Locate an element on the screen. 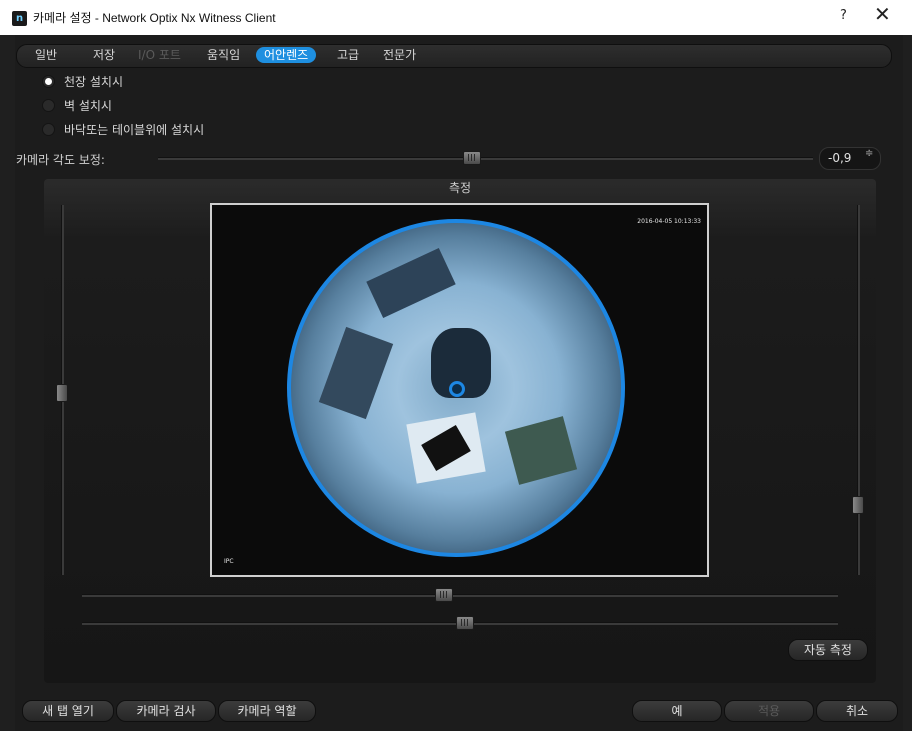 The image size is (912, 731). angle-value: -0,9 is located at coordinates (840, 158).